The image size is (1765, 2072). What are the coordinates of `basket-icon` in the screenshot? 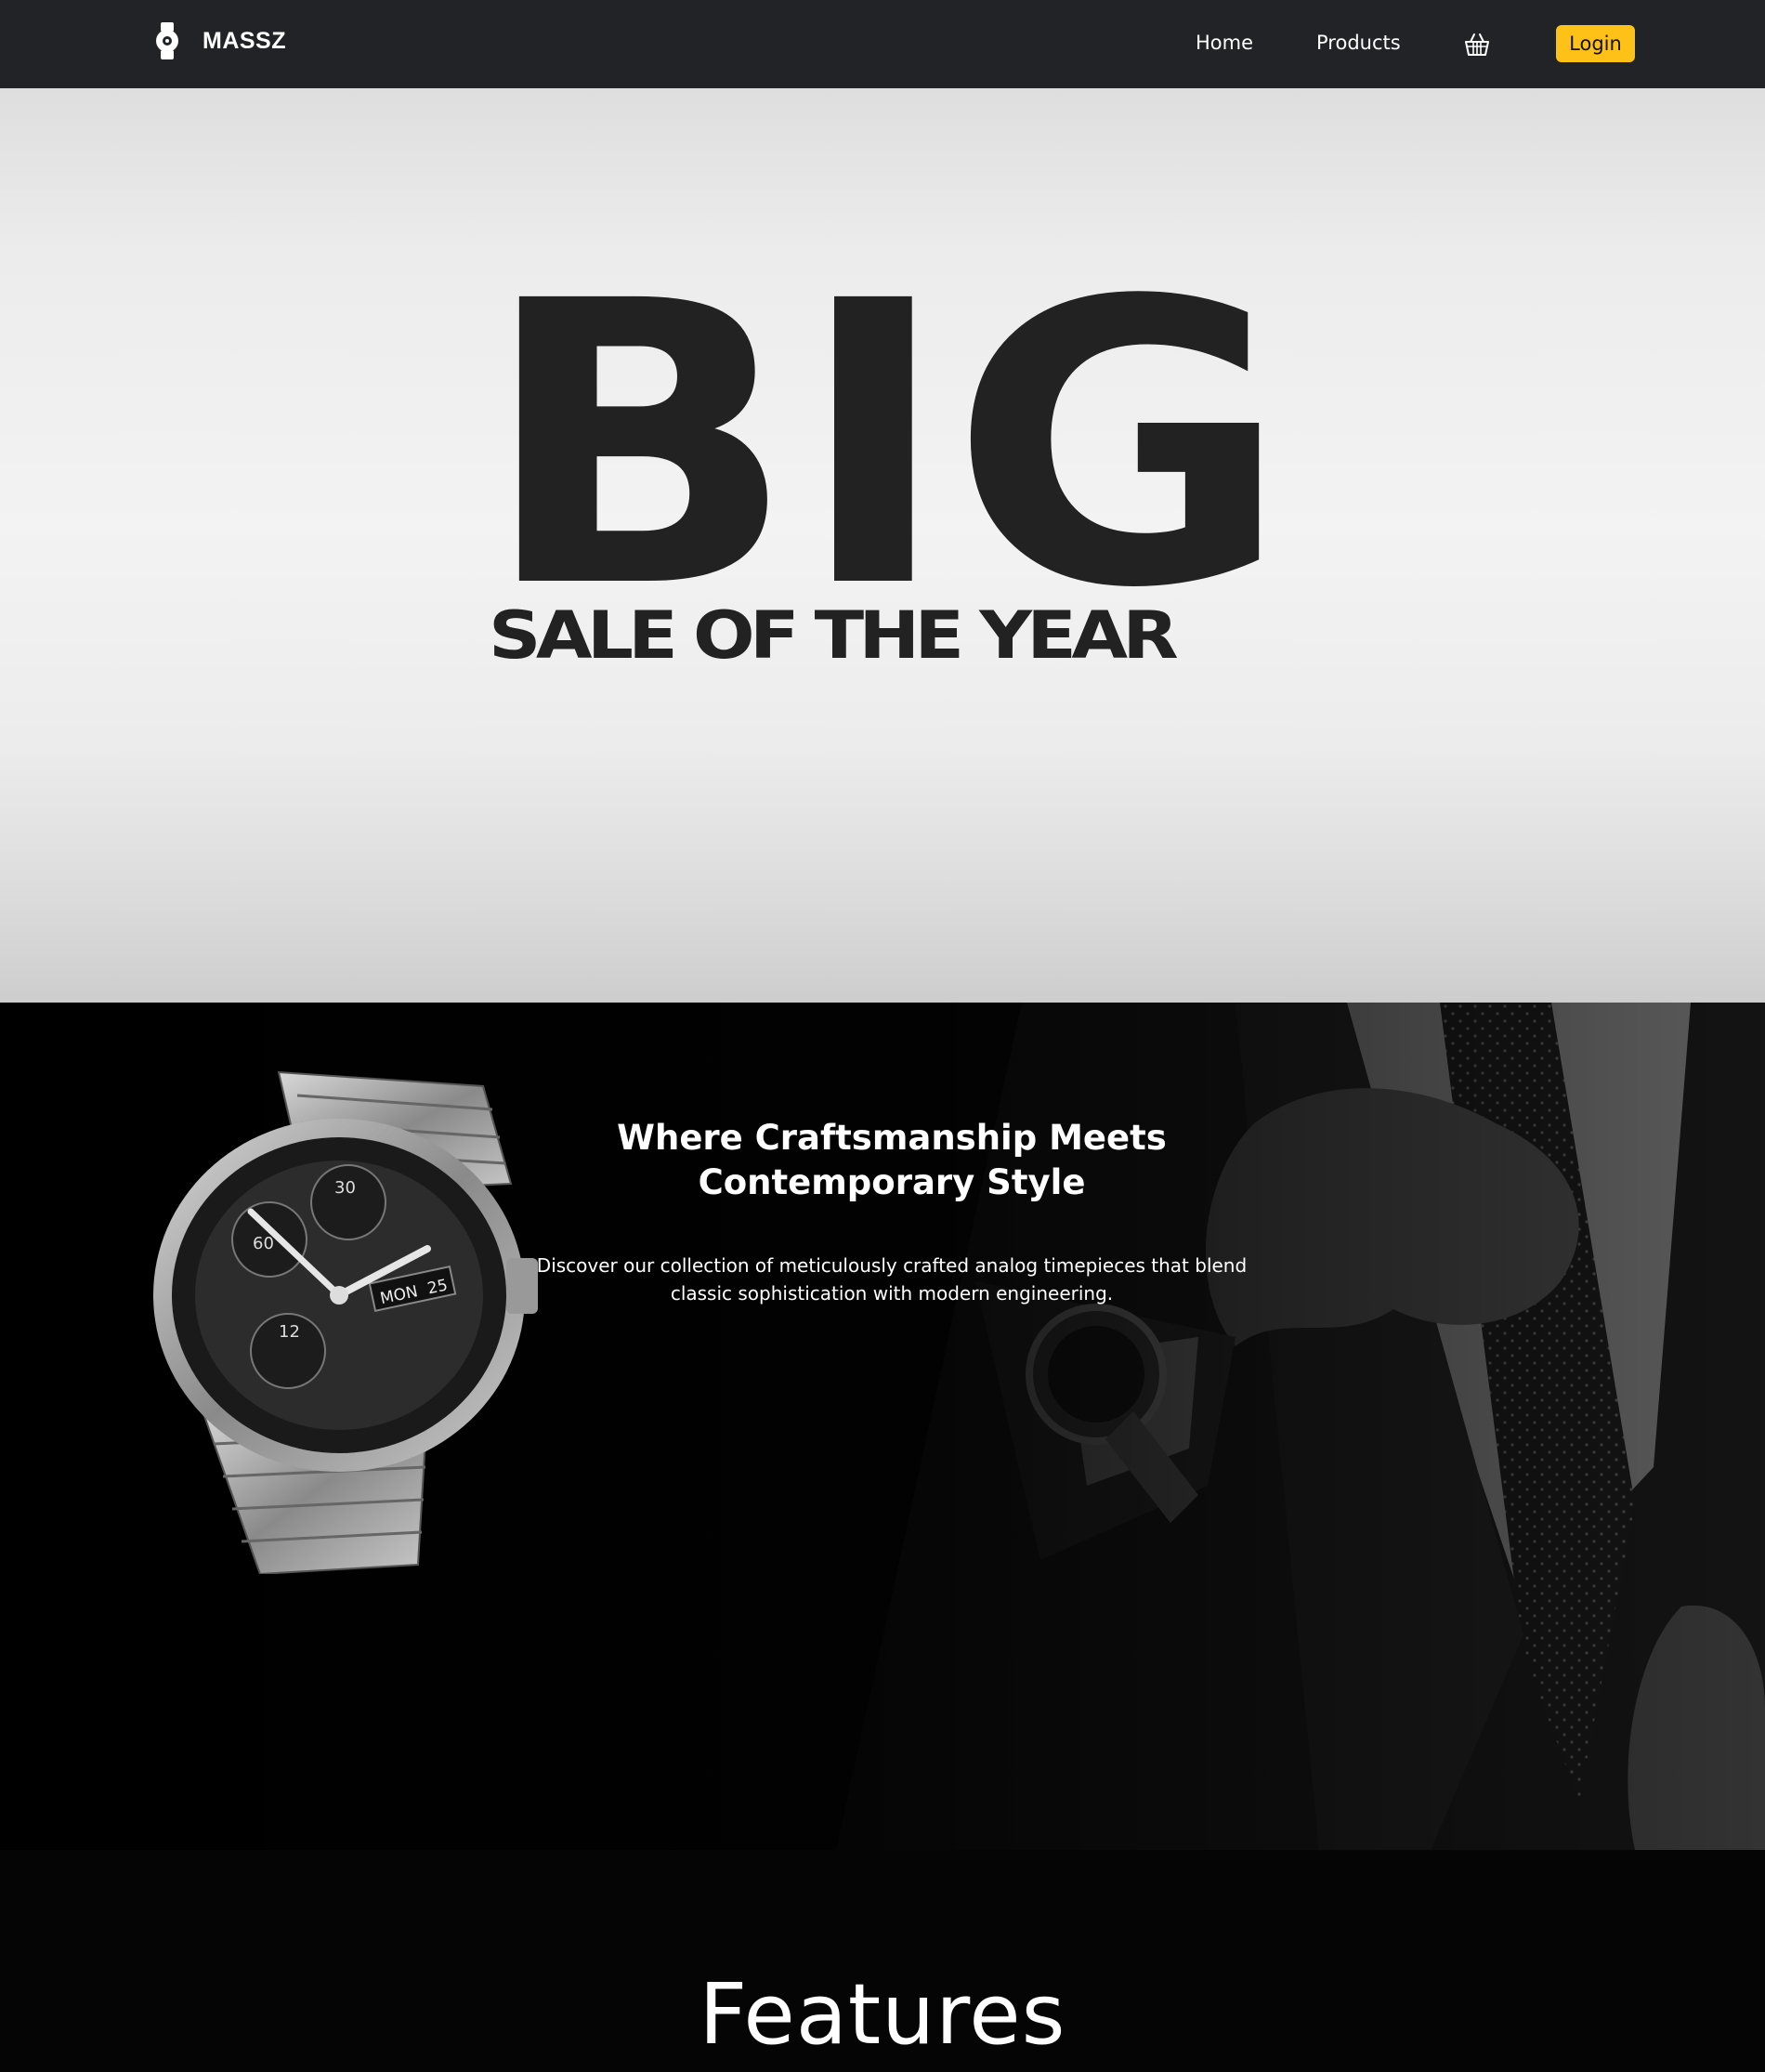 It's located at (1477, 45).